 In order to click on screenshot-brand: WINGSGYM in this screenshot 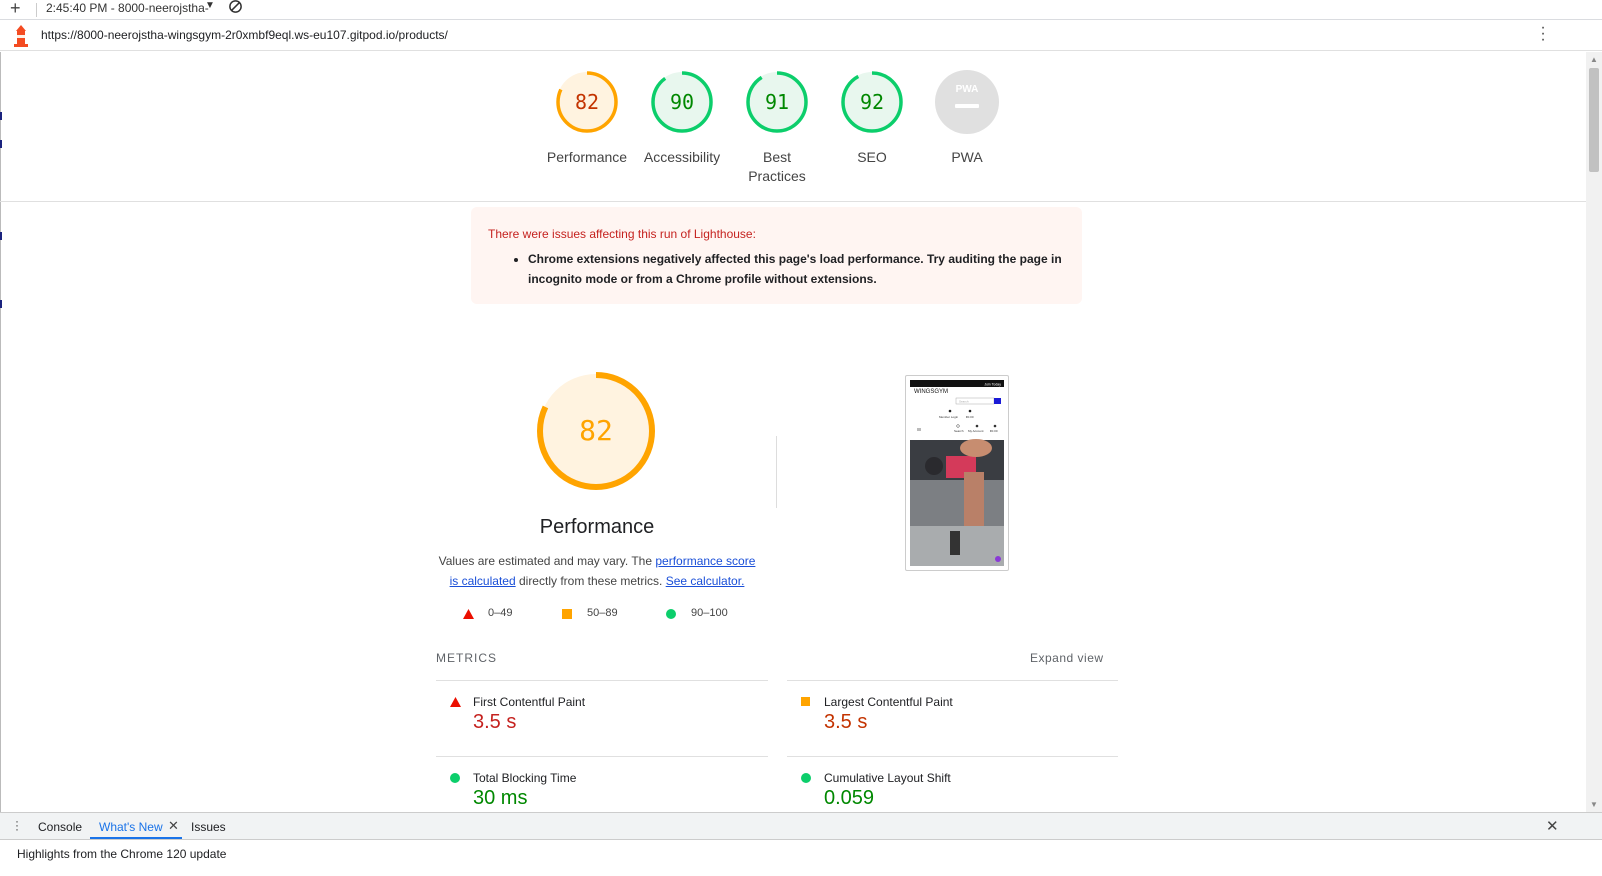, I will do `click(931, 392)`.